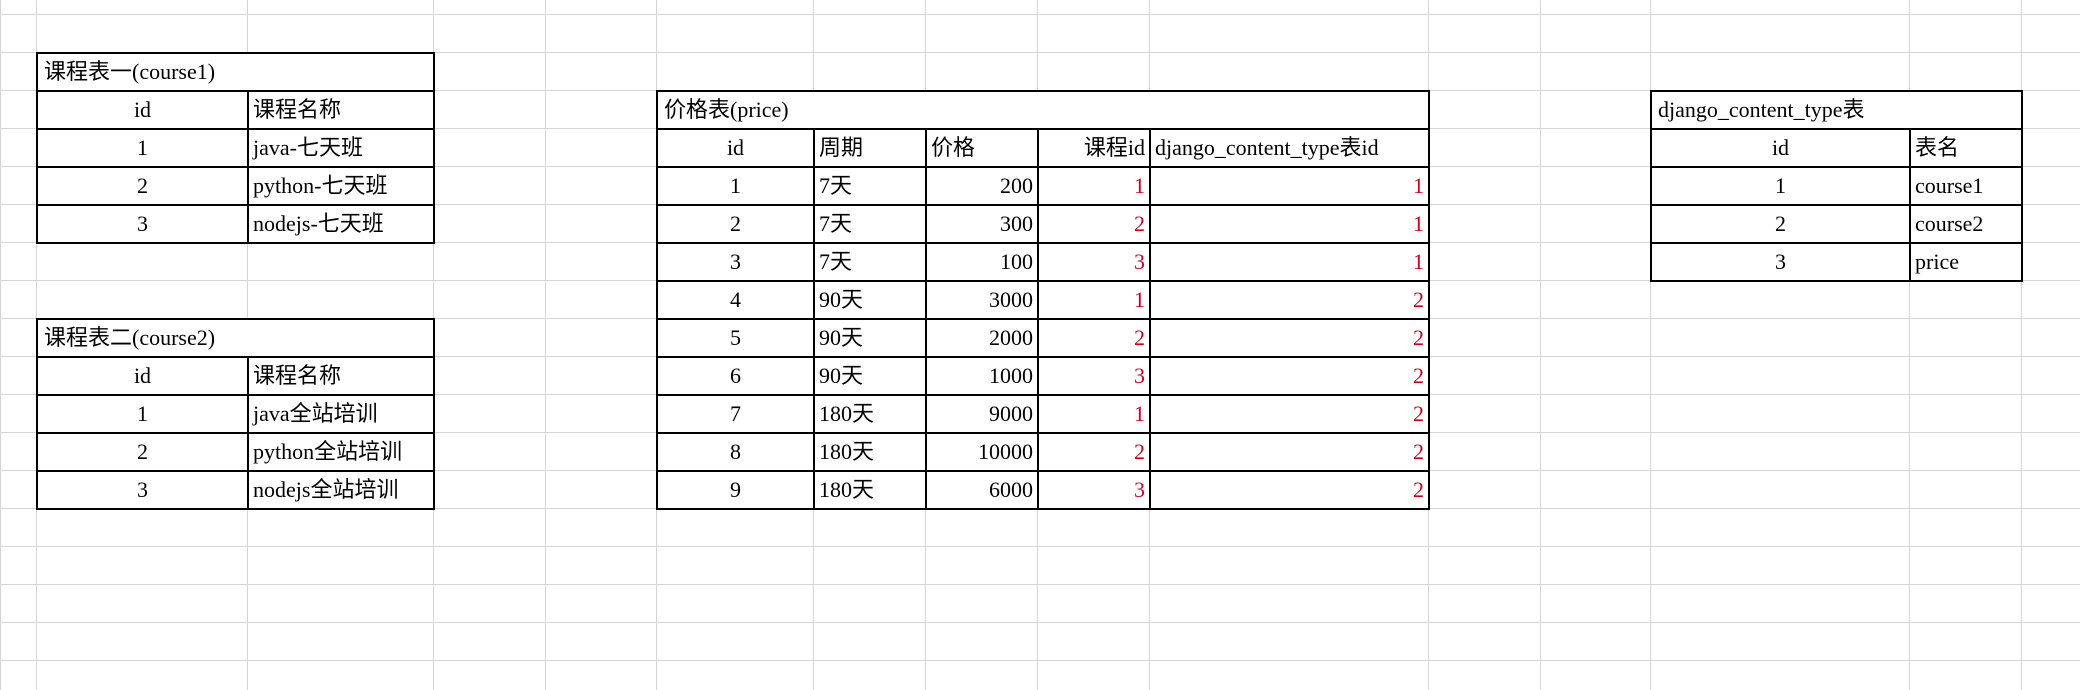  Describe the element at coordinates (342, 452) in the screenshot. I see `cell-course-name: python全站培训` at that location.